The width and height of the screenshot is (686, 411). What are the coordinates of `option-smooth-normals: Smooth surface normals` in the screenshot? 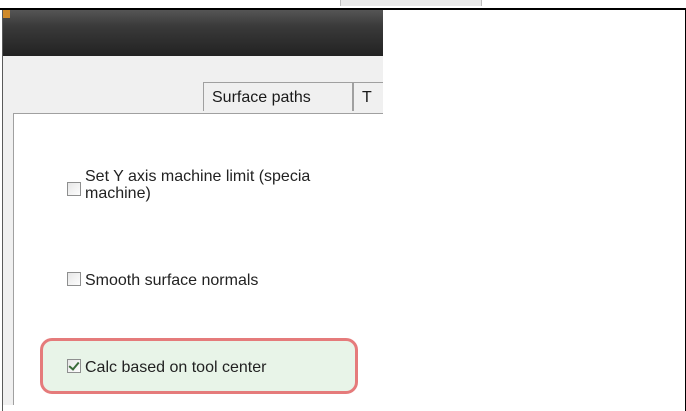 It's located at (162, 281).